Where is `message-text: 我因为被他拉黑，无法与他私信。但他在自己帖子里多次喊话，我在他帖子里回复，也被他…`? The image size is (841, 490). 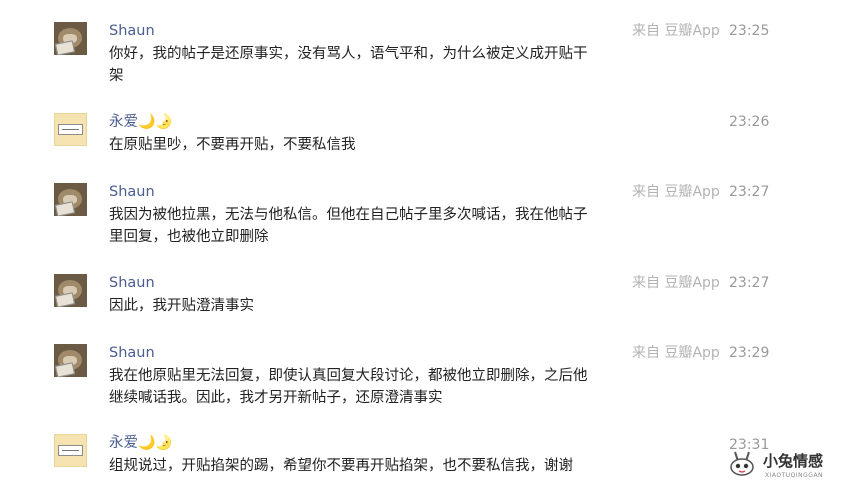 message-text: 我因为被他拉黑，无法与他私信。但他在自己帖子里多次喊话，我在他帖子里回复，也被他… is located at coordinates (348, 226).